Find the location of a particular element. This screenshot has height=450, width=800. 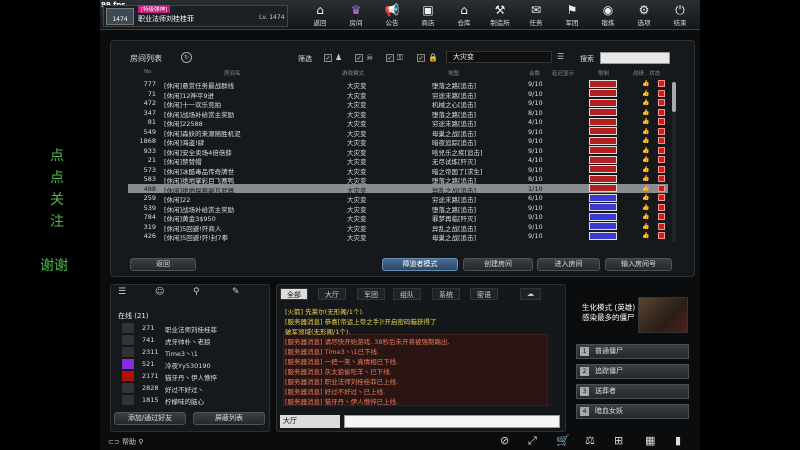

friend-row: 521 冷夜Yy530190 is located at coordinates (192, 364).